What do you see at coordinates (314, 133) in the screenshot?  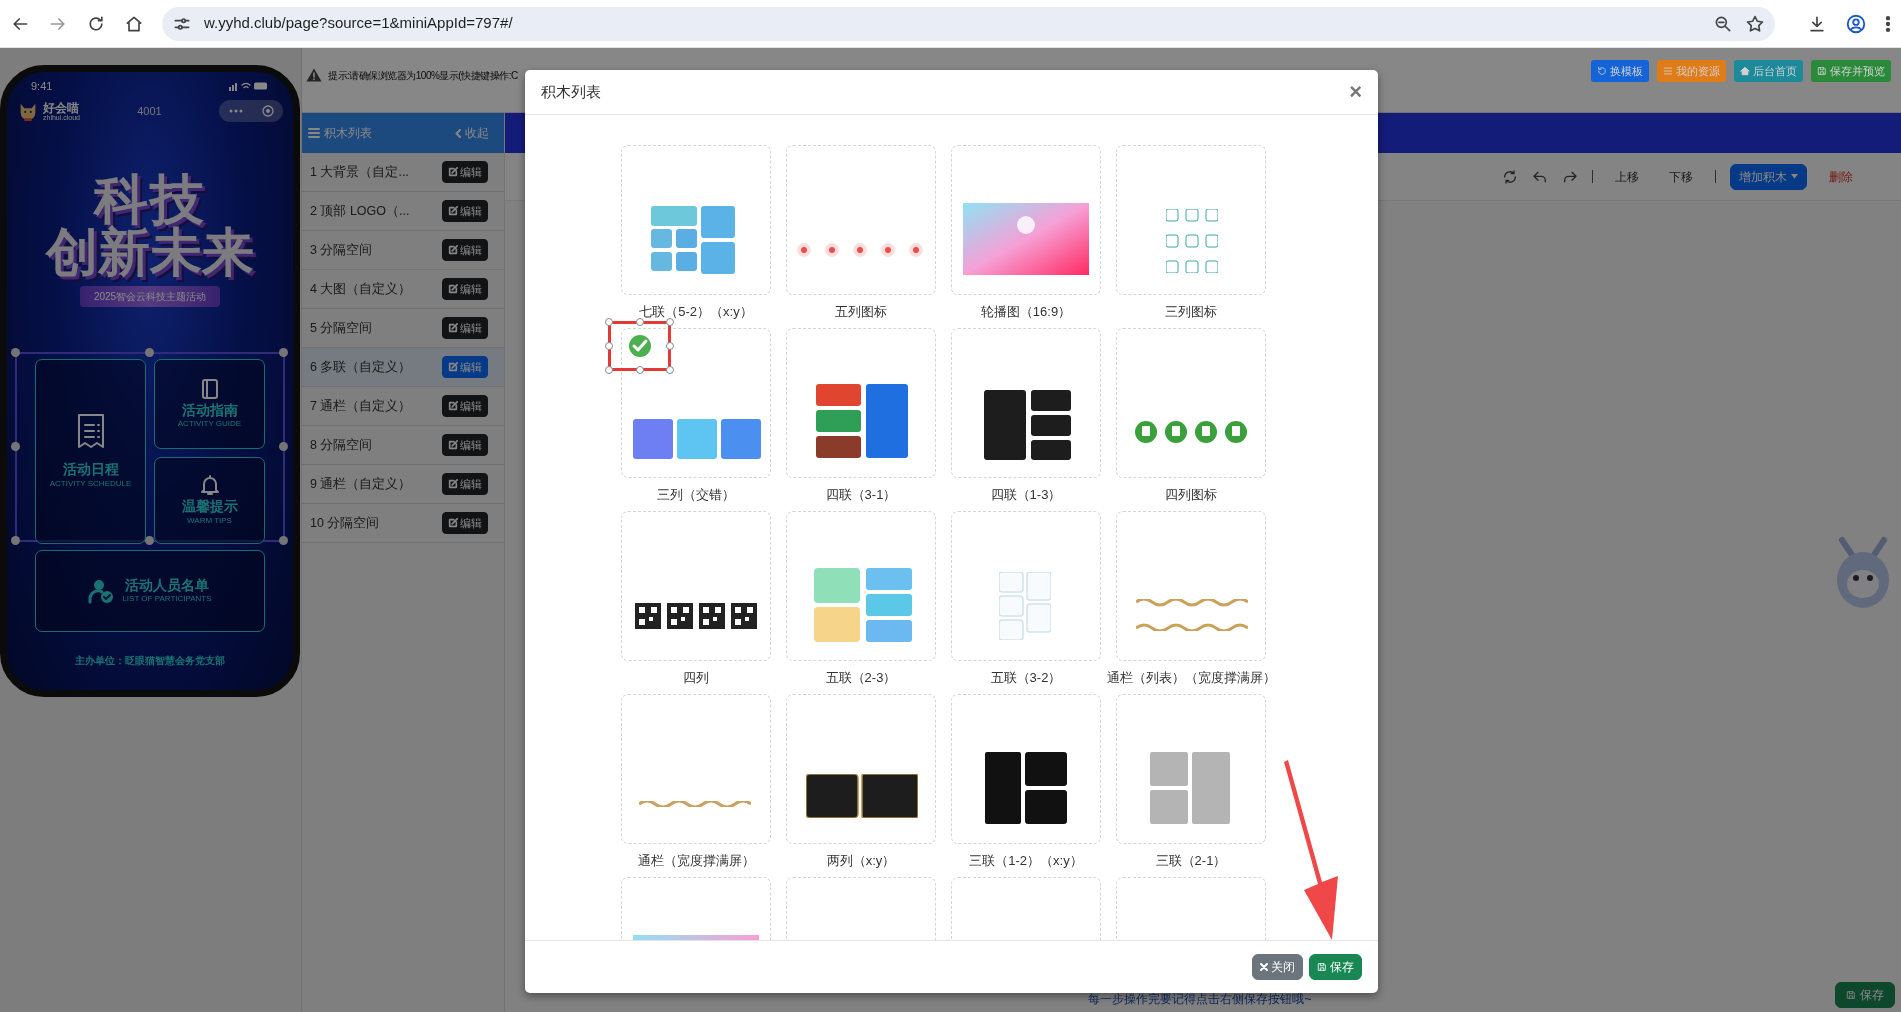 I see `menu-icon` at bounding box center [314, 133].